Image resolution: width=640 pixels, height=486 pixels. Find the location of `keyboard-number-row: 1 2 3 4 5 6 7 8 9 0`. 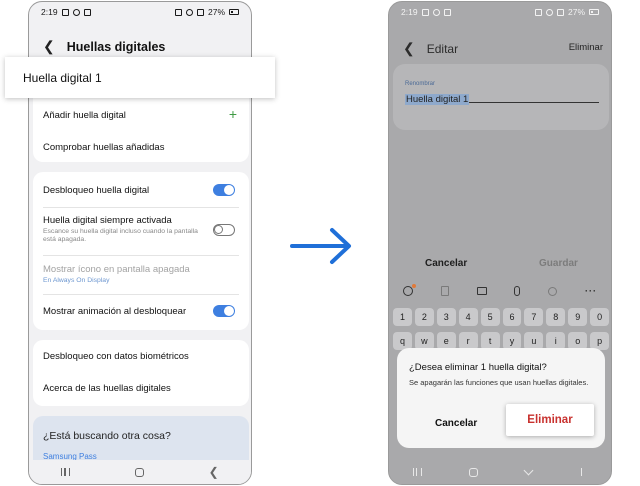

keyboard-number-row: 1 2 3 4 5 6 7 8 9 0 is located at coordinates (501, 317).